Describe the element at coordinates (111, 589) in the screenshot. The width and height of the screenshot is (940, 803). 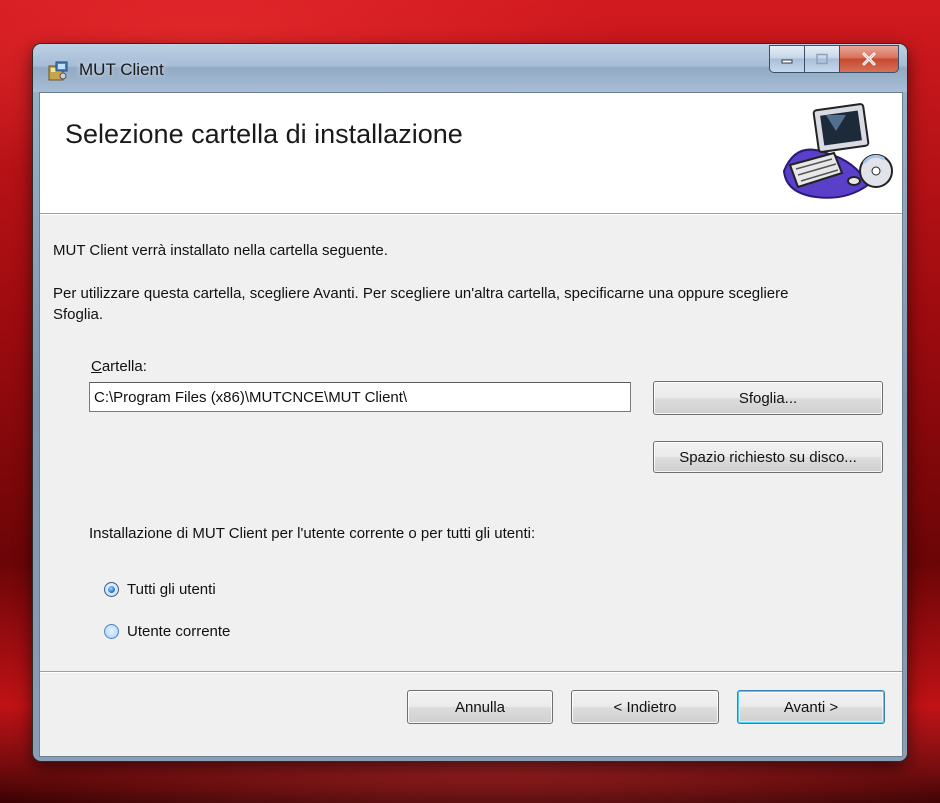
I see `radio-button-checked` at that location.